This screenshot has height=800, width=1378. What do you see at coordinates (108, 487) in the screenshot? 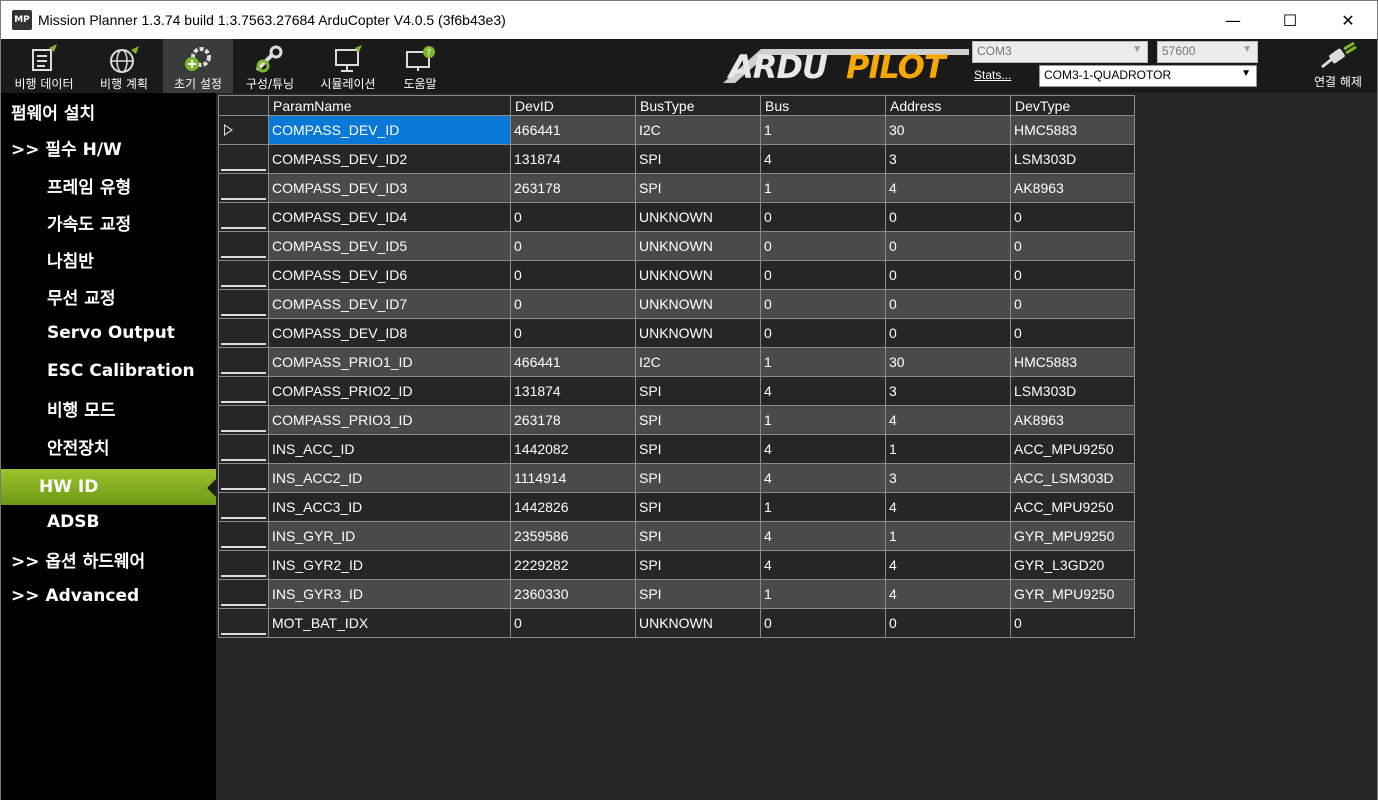
I see `sidebar-item: HW ID` at bounding box center [108, 487].